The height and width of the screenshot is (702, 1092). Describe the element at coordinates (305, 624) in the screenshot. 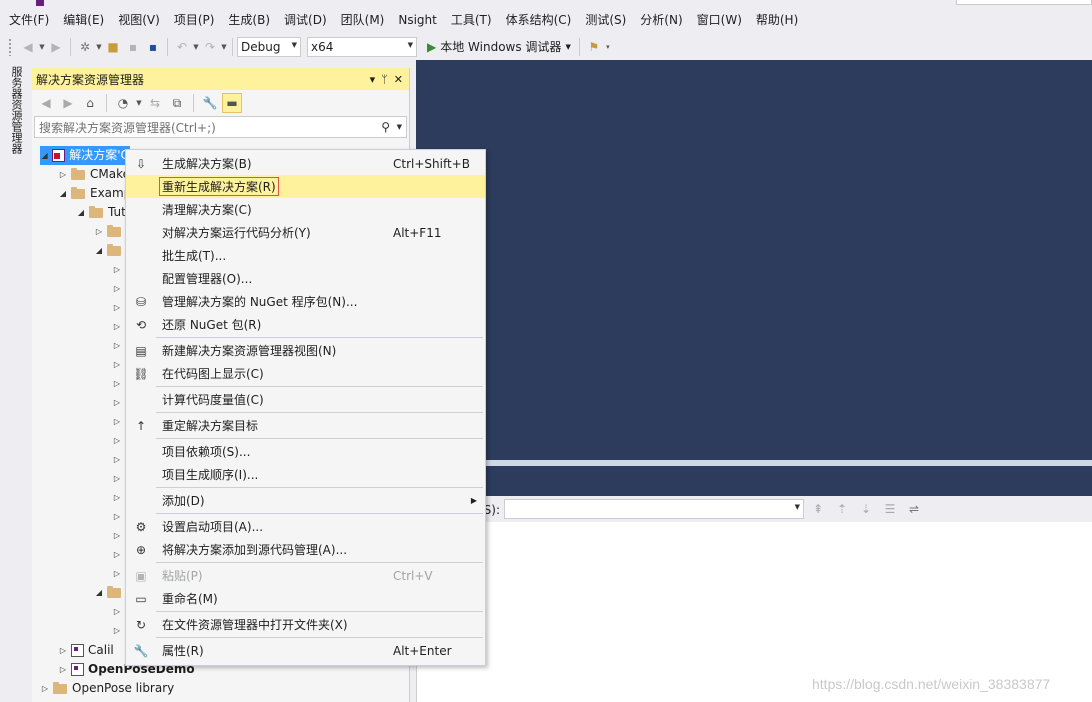

I see `context-menu-item: ↻ 在文件资源管理器中打开文件夹(X)` at that location.